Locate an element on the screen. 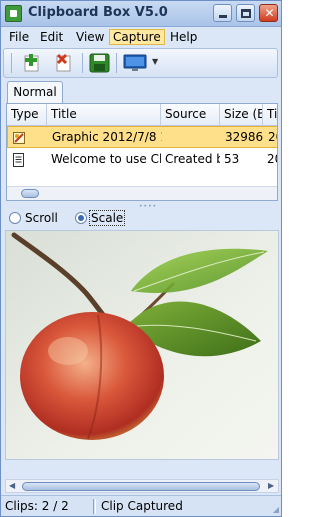 This screenshot has height=517, width=320. scroll-radio-label: Scroll is located at coordinates (41, 218).